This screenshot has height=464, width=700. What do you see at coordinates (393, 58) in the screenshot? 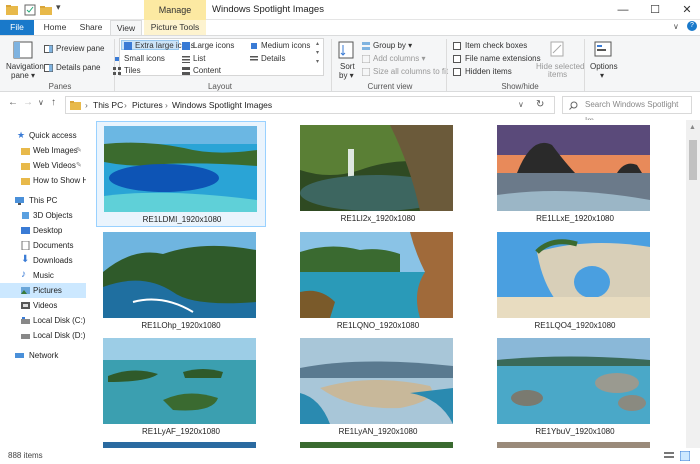
I see `add-columns-button: Add columns ▾` at bounding box center [393, 58].